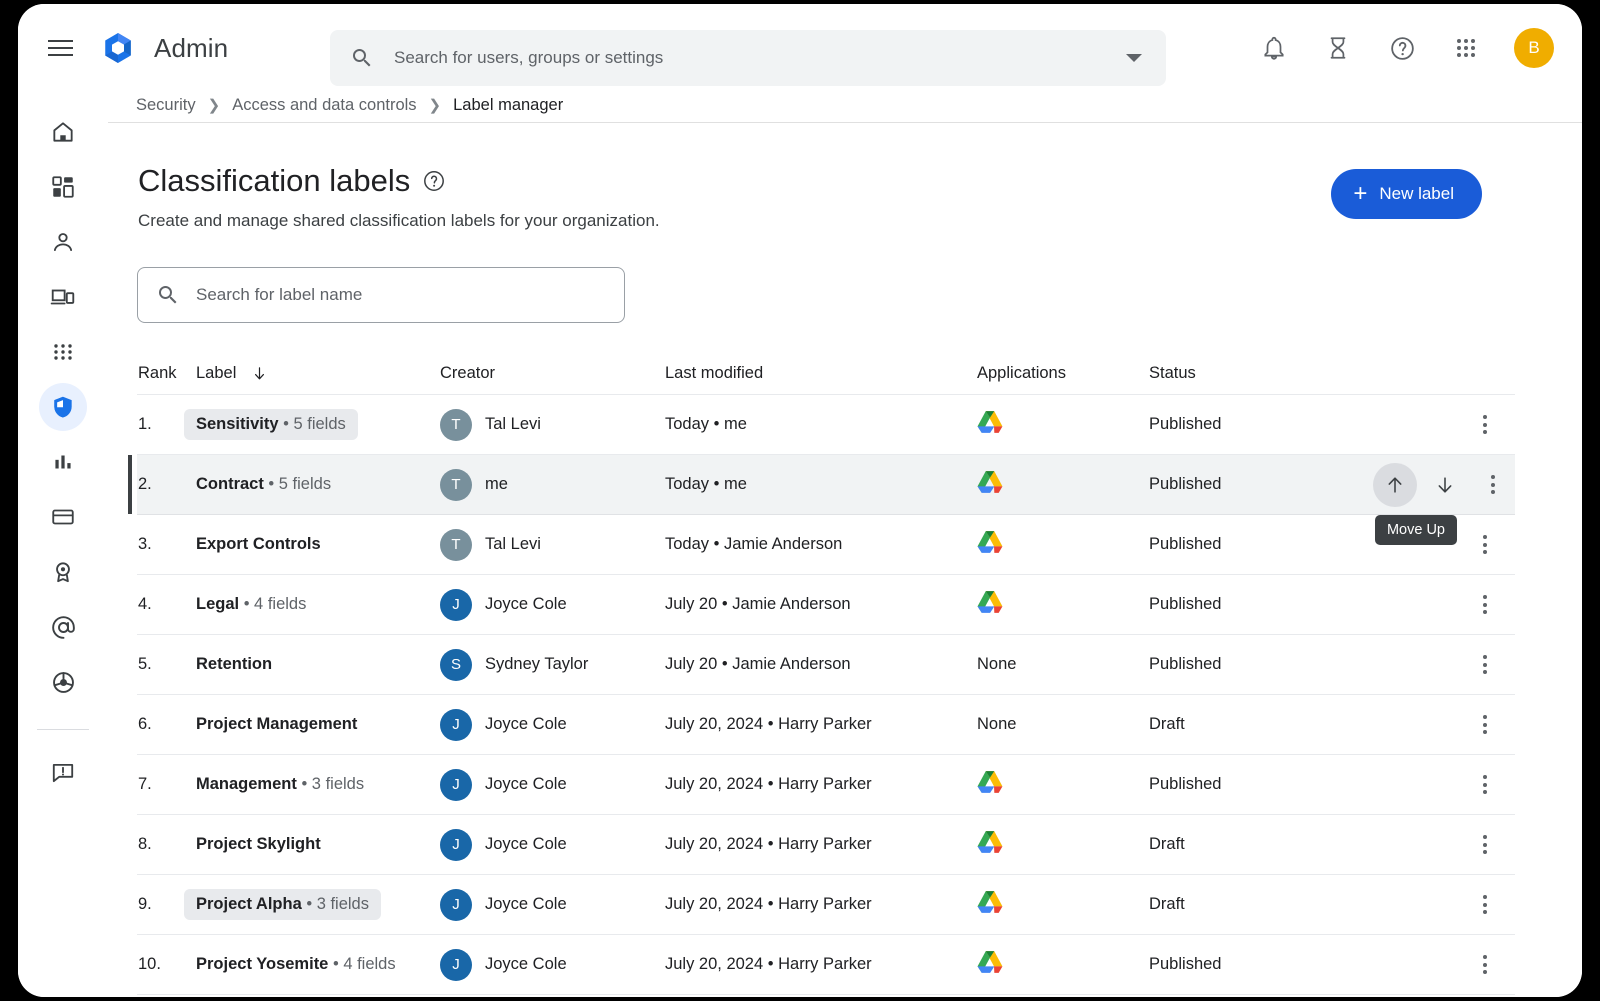 The image size is (1600, 1001). Describe the element at coordinates (410, 295) in the screenshot. I see `search-label-input` at that location.